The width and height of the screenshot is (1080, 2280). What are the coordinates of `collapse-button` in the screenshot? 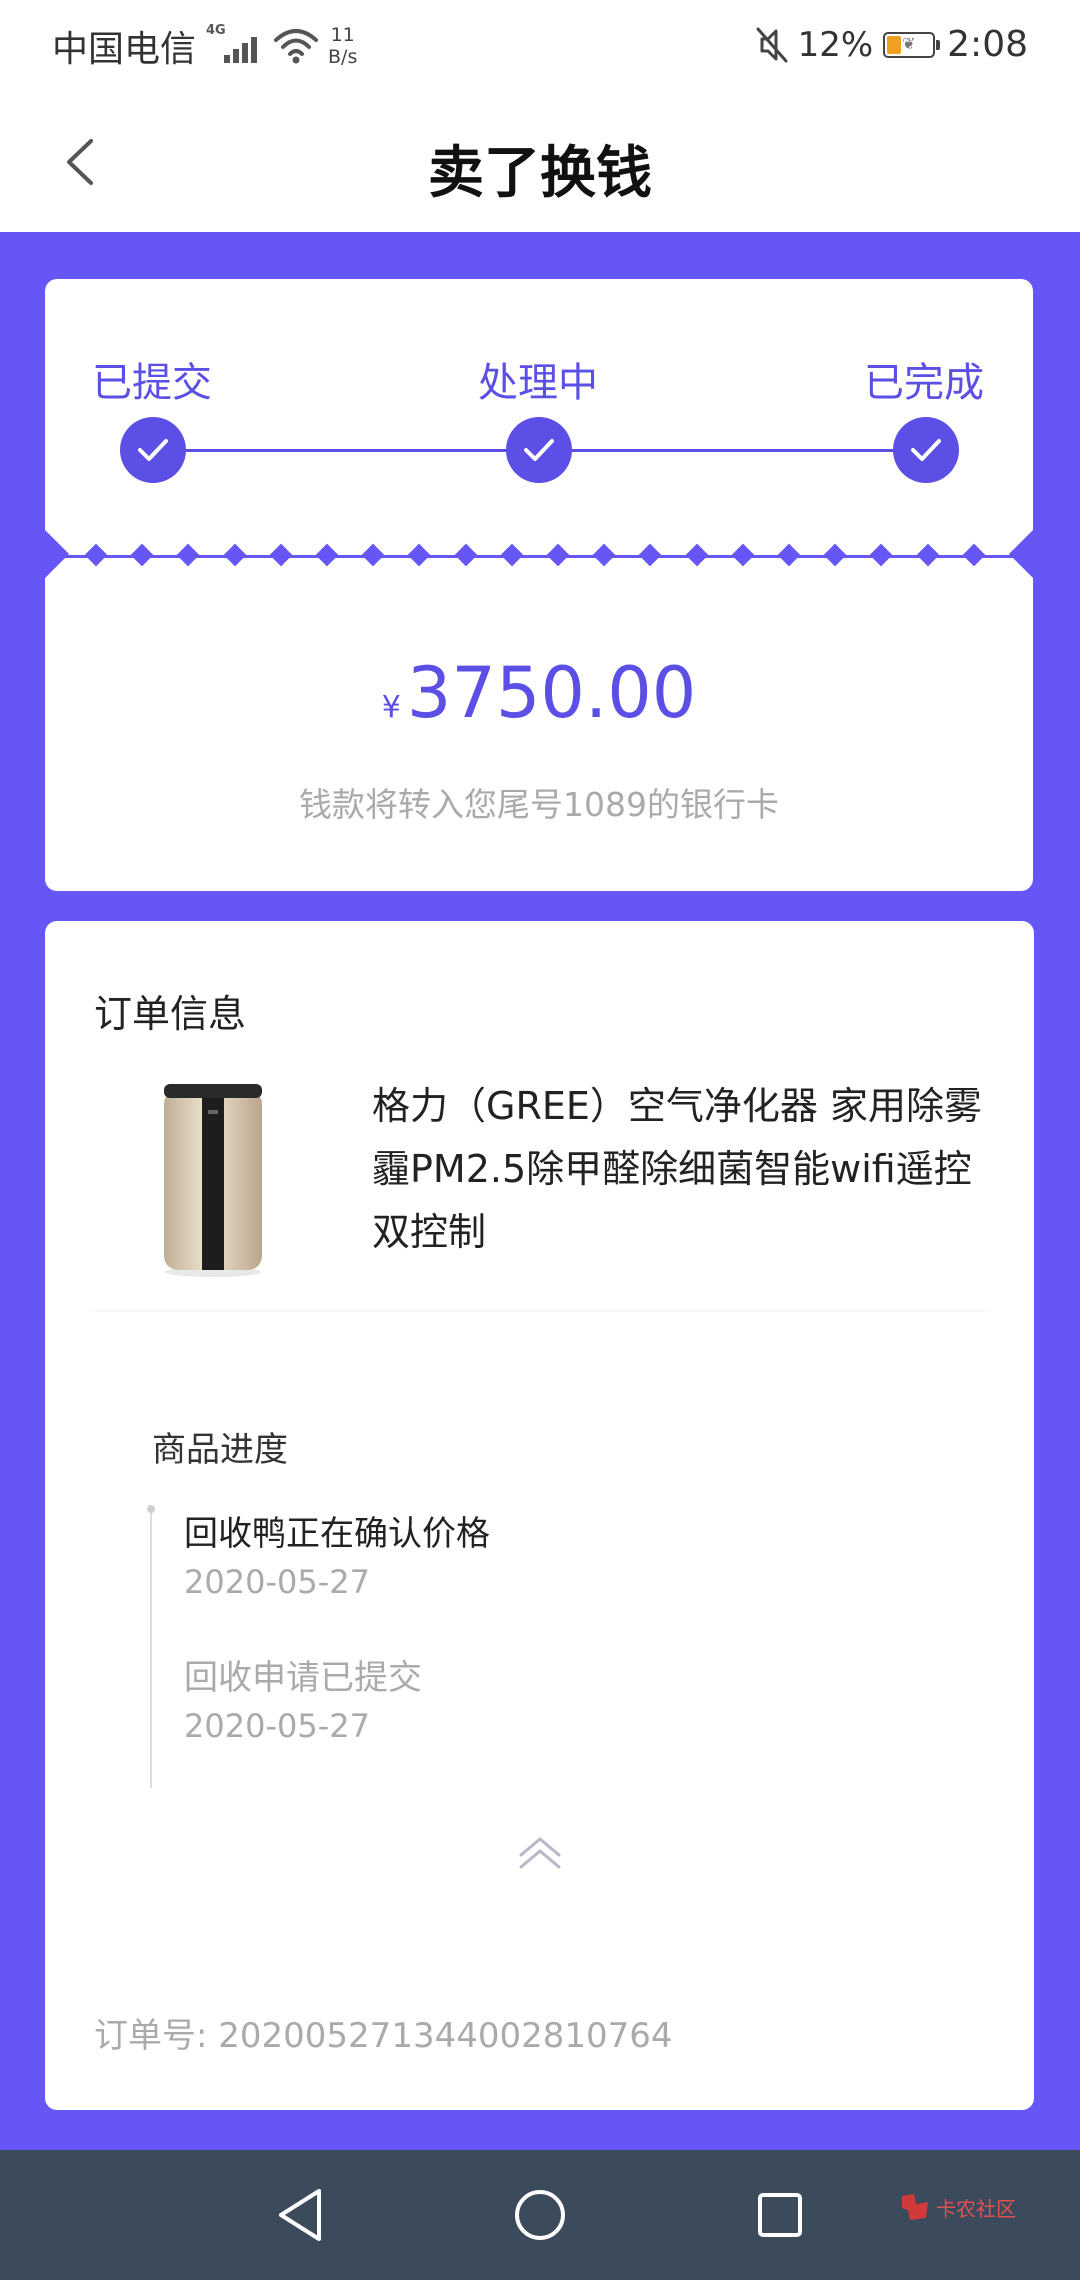 It's located at (540, 1853).